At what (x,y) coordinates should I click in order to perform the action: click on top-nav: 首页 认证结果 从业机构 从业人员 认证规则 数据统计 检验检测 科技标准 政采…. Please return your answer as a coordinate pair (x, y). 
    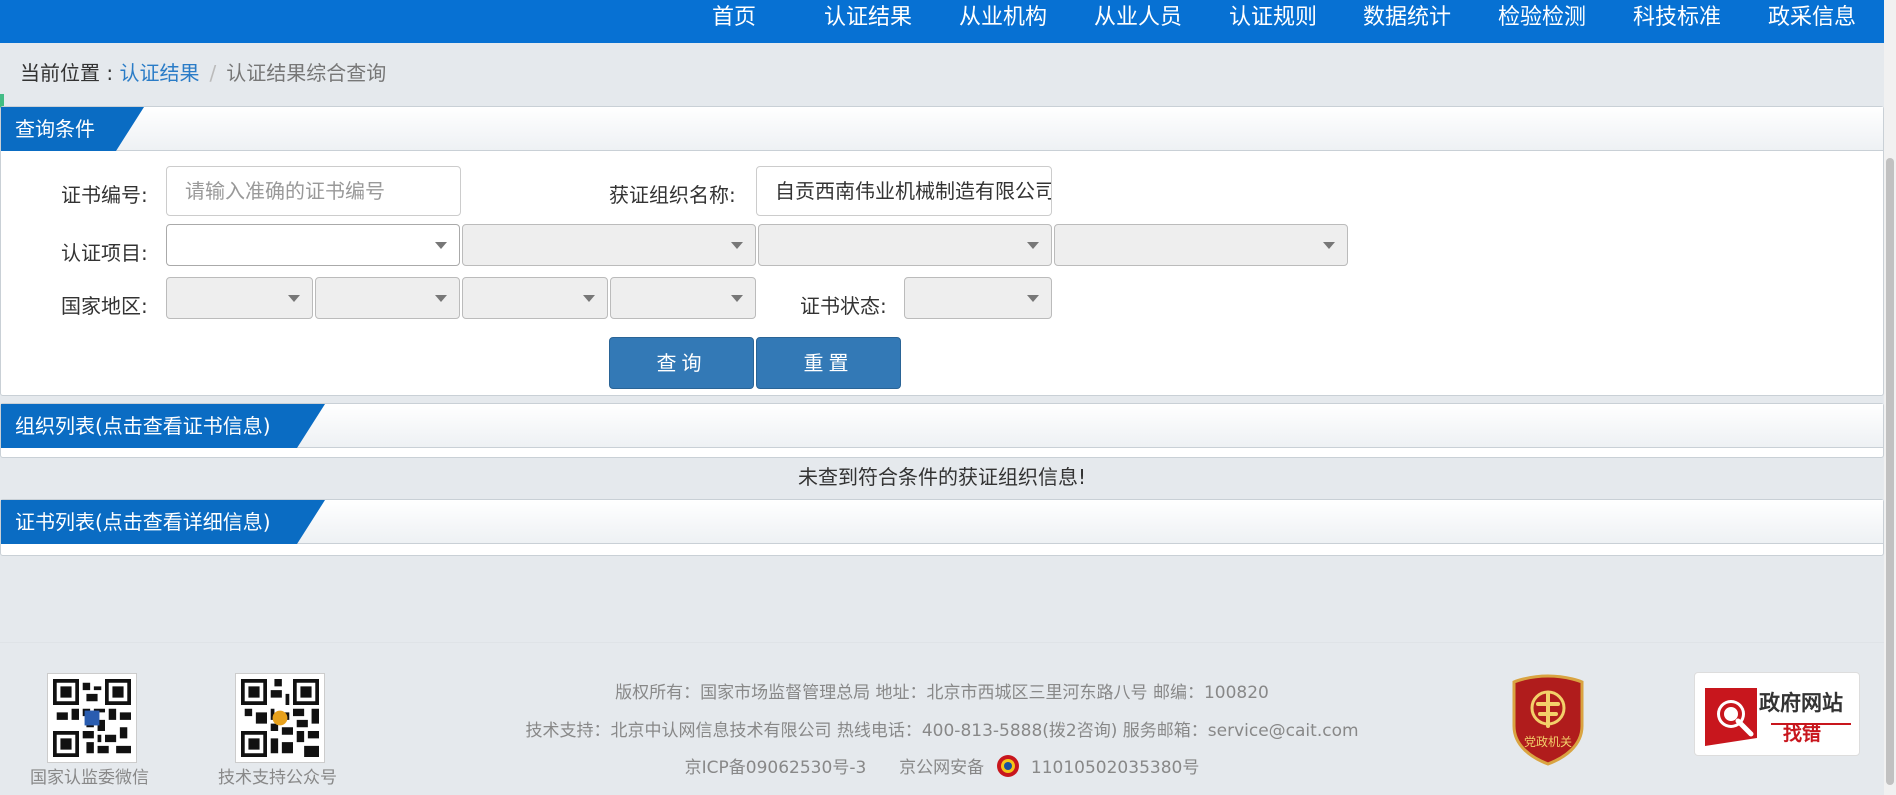
    Looking at the image, I should click on (942, 21).